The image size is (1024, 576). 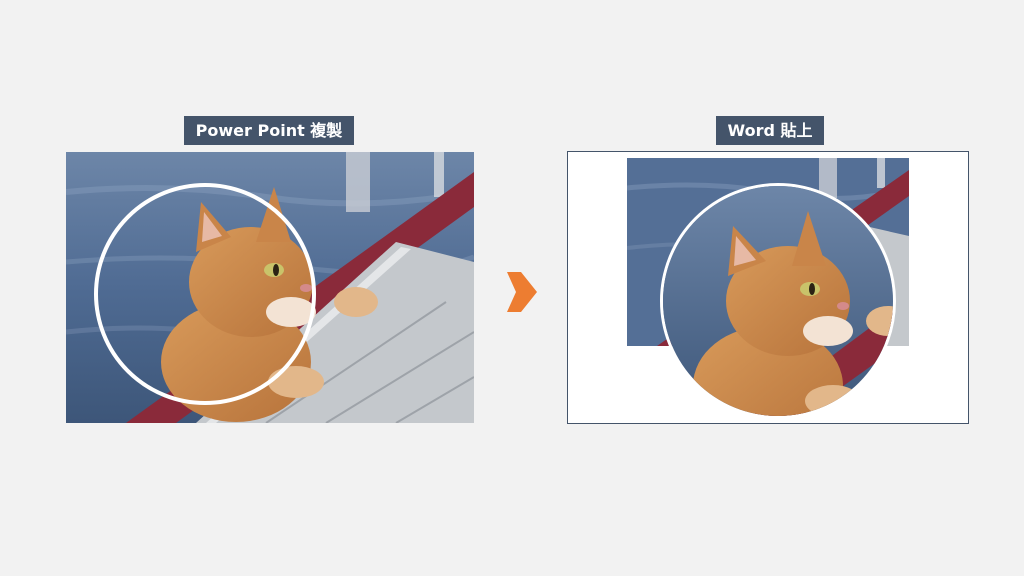 I want to click on powerpoint-copy-label: Power Point 複製, so click(x=269, y=130).